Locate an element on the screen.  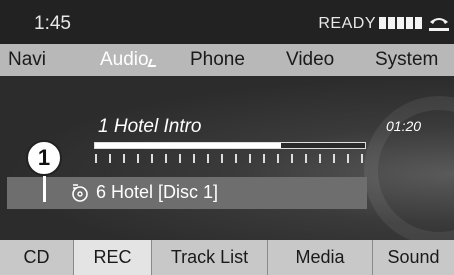
album-row: 6 Hotel [Disc 1] is located at coordinates (187, 193).